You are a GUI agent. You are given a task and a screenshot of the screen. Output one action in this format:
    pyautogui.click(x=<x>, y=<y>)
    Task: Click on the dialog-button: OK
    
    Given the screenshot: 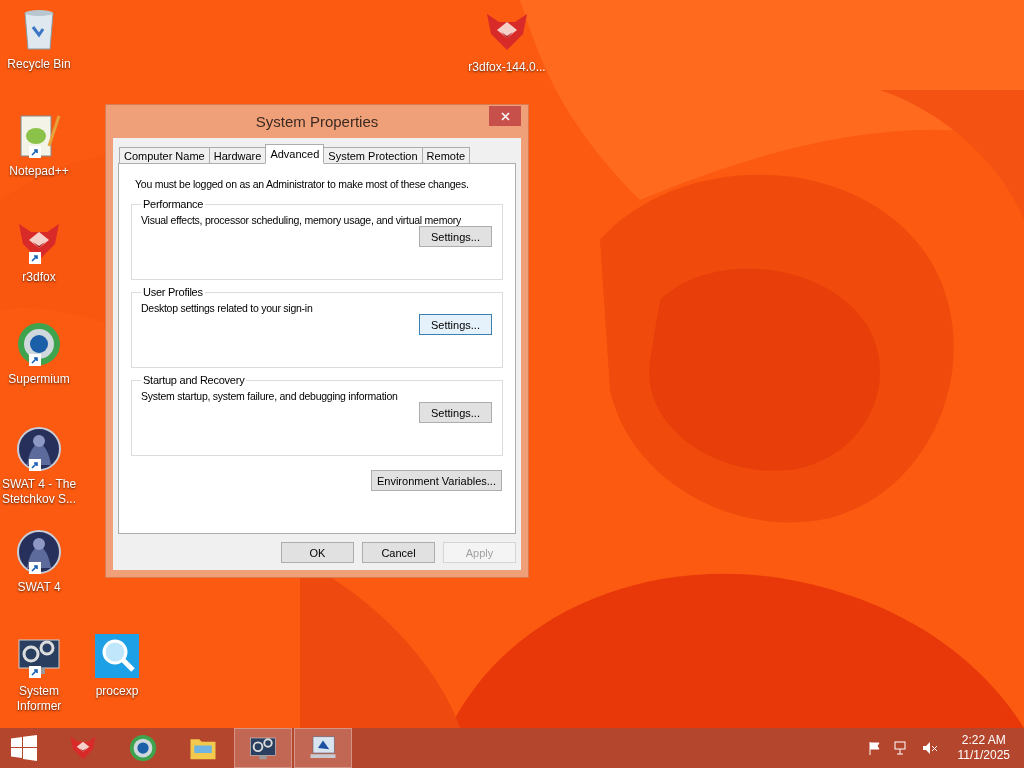 What is the action you would take?
    pyautogui.click(x=317, y=552)
    